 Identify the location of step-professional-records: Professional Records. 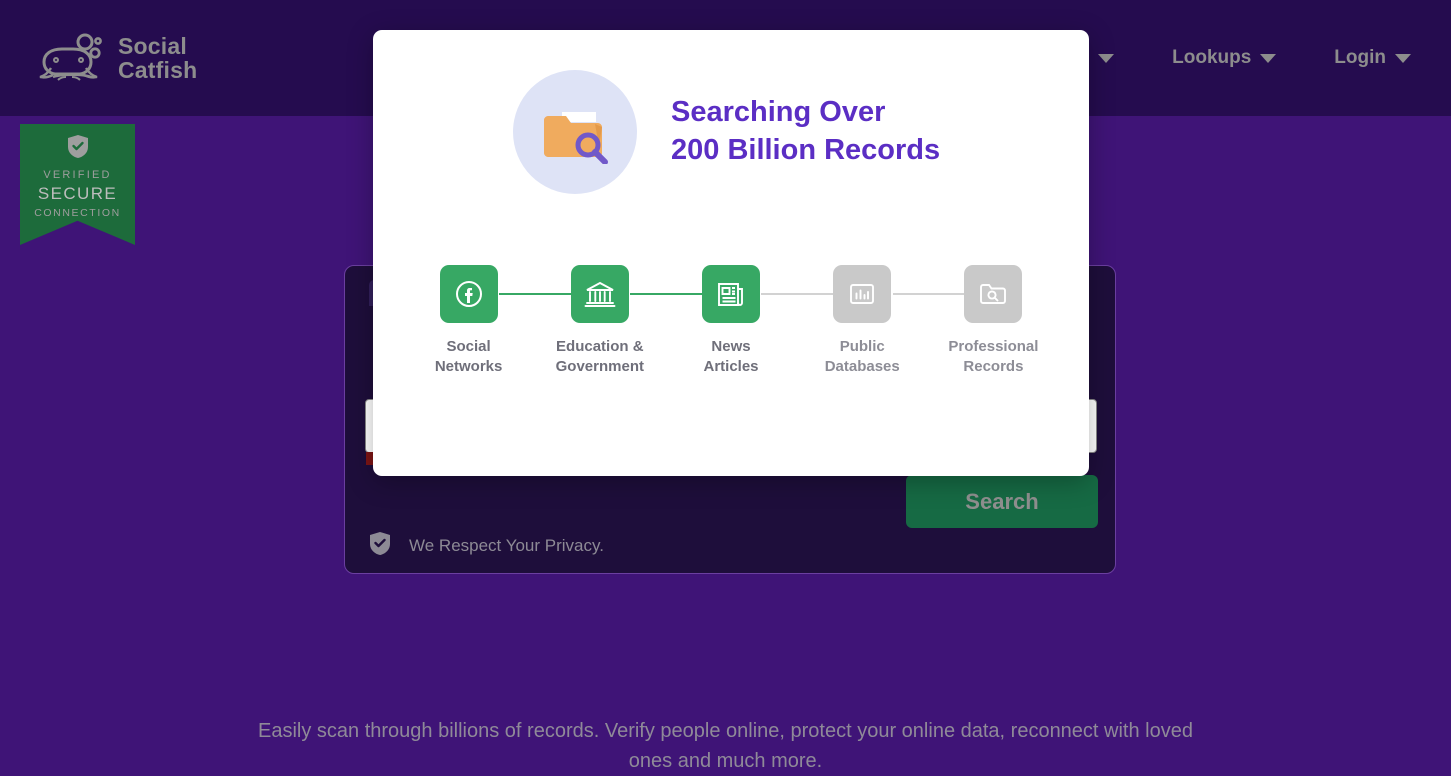
(993, 321).